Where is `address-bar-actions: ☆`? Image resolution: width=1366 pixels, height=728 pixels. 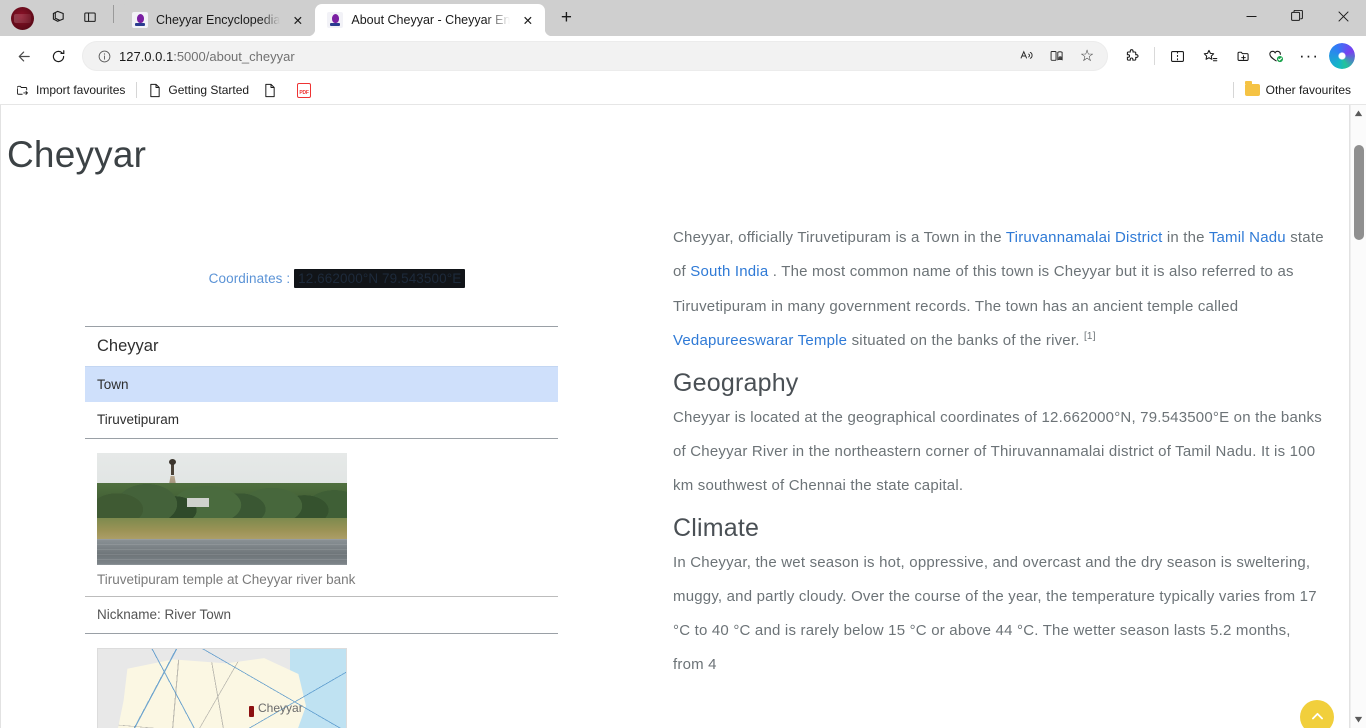
address-bar-actions: ☆ is located at coordinates (1057, 56).